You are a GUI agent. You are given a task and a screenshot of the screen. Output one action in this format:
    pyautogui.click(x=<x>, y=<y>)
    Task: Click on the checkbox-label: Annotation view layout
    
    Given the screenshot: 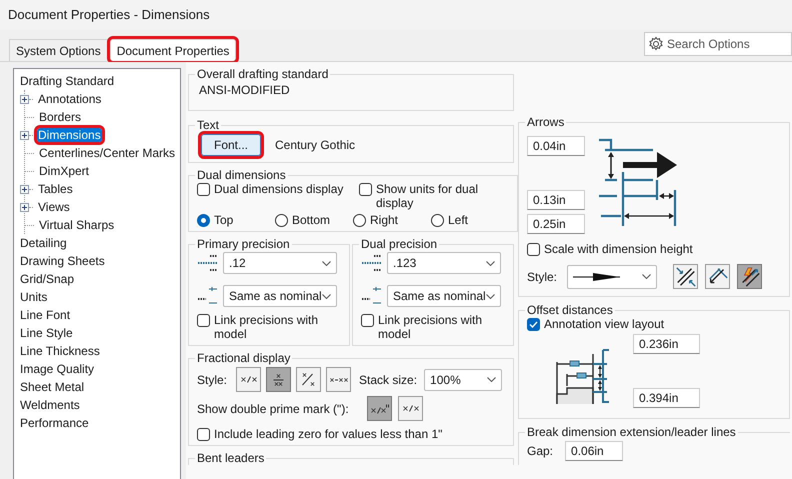 What is the action you would take?
    pyautogui.click(x=604, y=324)
    